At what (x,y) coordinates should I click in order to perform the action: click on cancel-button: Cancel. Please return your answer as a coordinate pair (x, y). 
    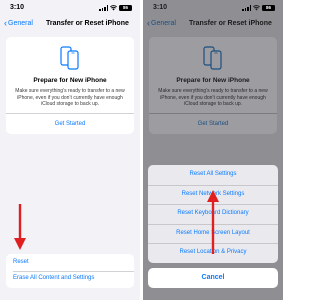
    Looking at the image, I should click on (213, 278).